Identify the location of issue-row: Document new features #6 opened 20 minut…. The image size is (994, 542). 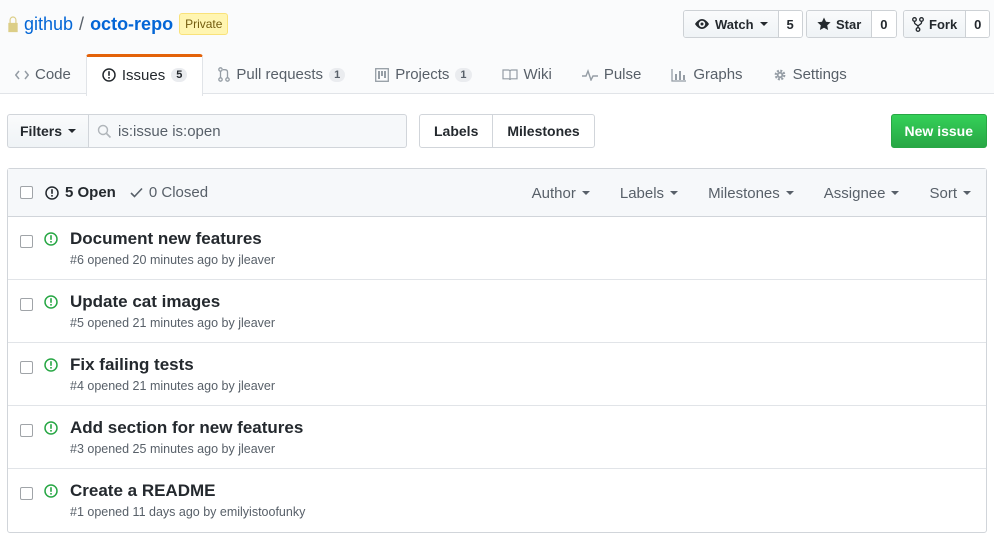
(497, 248).